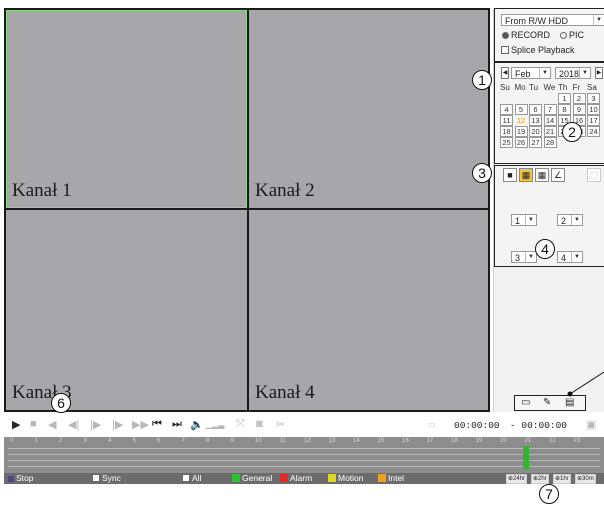 The image size is (604, 506). What do you see at coordinates (197, 478) in the screenshot?
I see `all-label: All` at bounding box center [197, 478].